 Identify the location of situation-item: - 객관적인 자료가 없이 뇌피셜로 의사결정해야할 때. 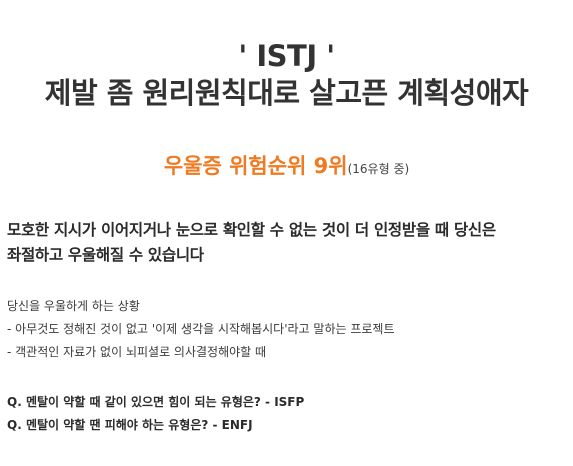
(137, 352).